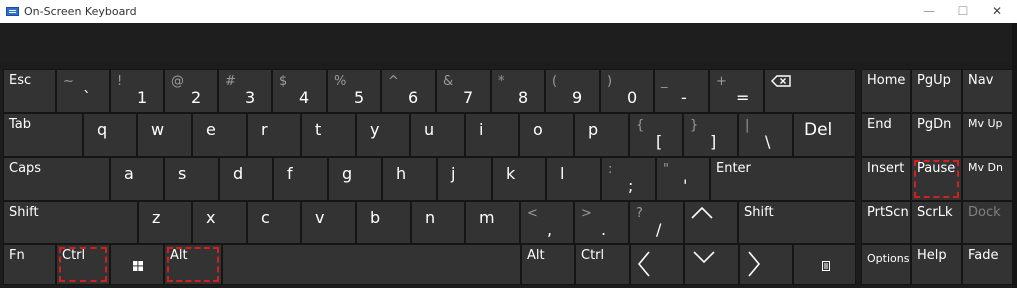  What do you see at coordinates (508, 43) in the screenshot?
I see `keyboard-top-band` at bounding box center [508, 43].